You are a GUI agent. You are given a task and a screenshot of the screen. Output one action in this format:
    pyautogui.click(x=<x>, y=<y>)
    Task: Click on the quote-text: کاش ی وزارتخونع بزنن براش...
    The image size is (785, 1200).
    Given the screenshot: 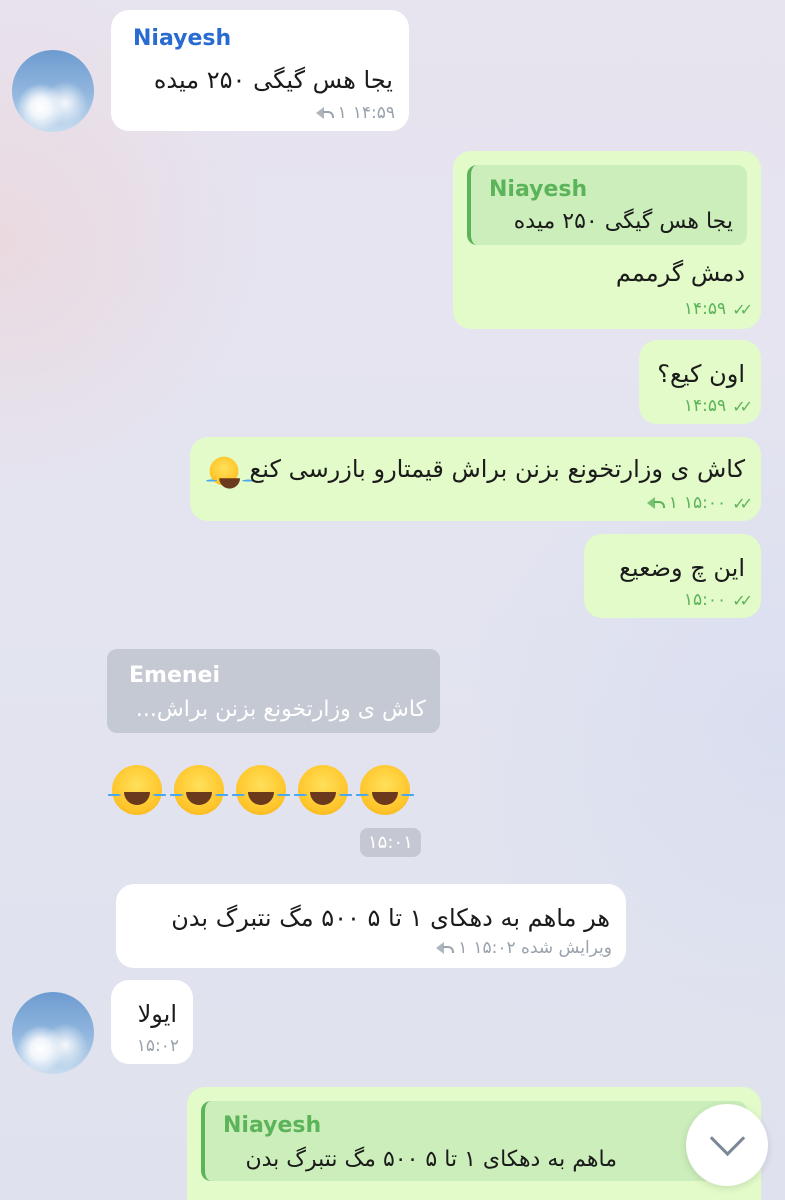 What is the action you would take?
    pyautogui.click(x=280, y=709)
    